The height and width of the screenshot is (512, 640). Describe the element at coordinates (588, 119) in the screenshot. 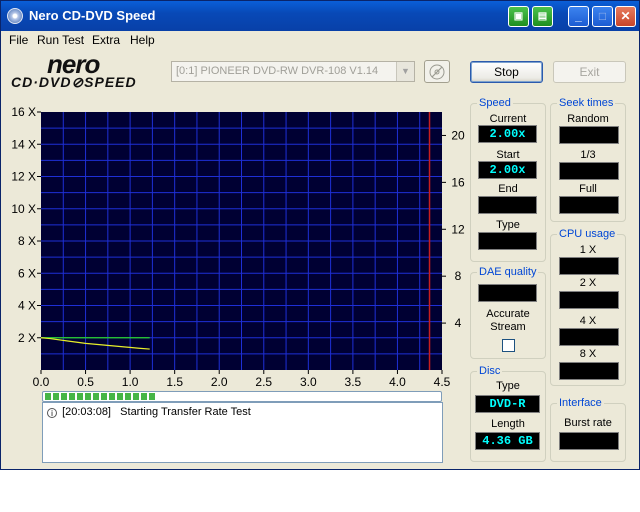

I see `seek-random-label: Random` at that location.